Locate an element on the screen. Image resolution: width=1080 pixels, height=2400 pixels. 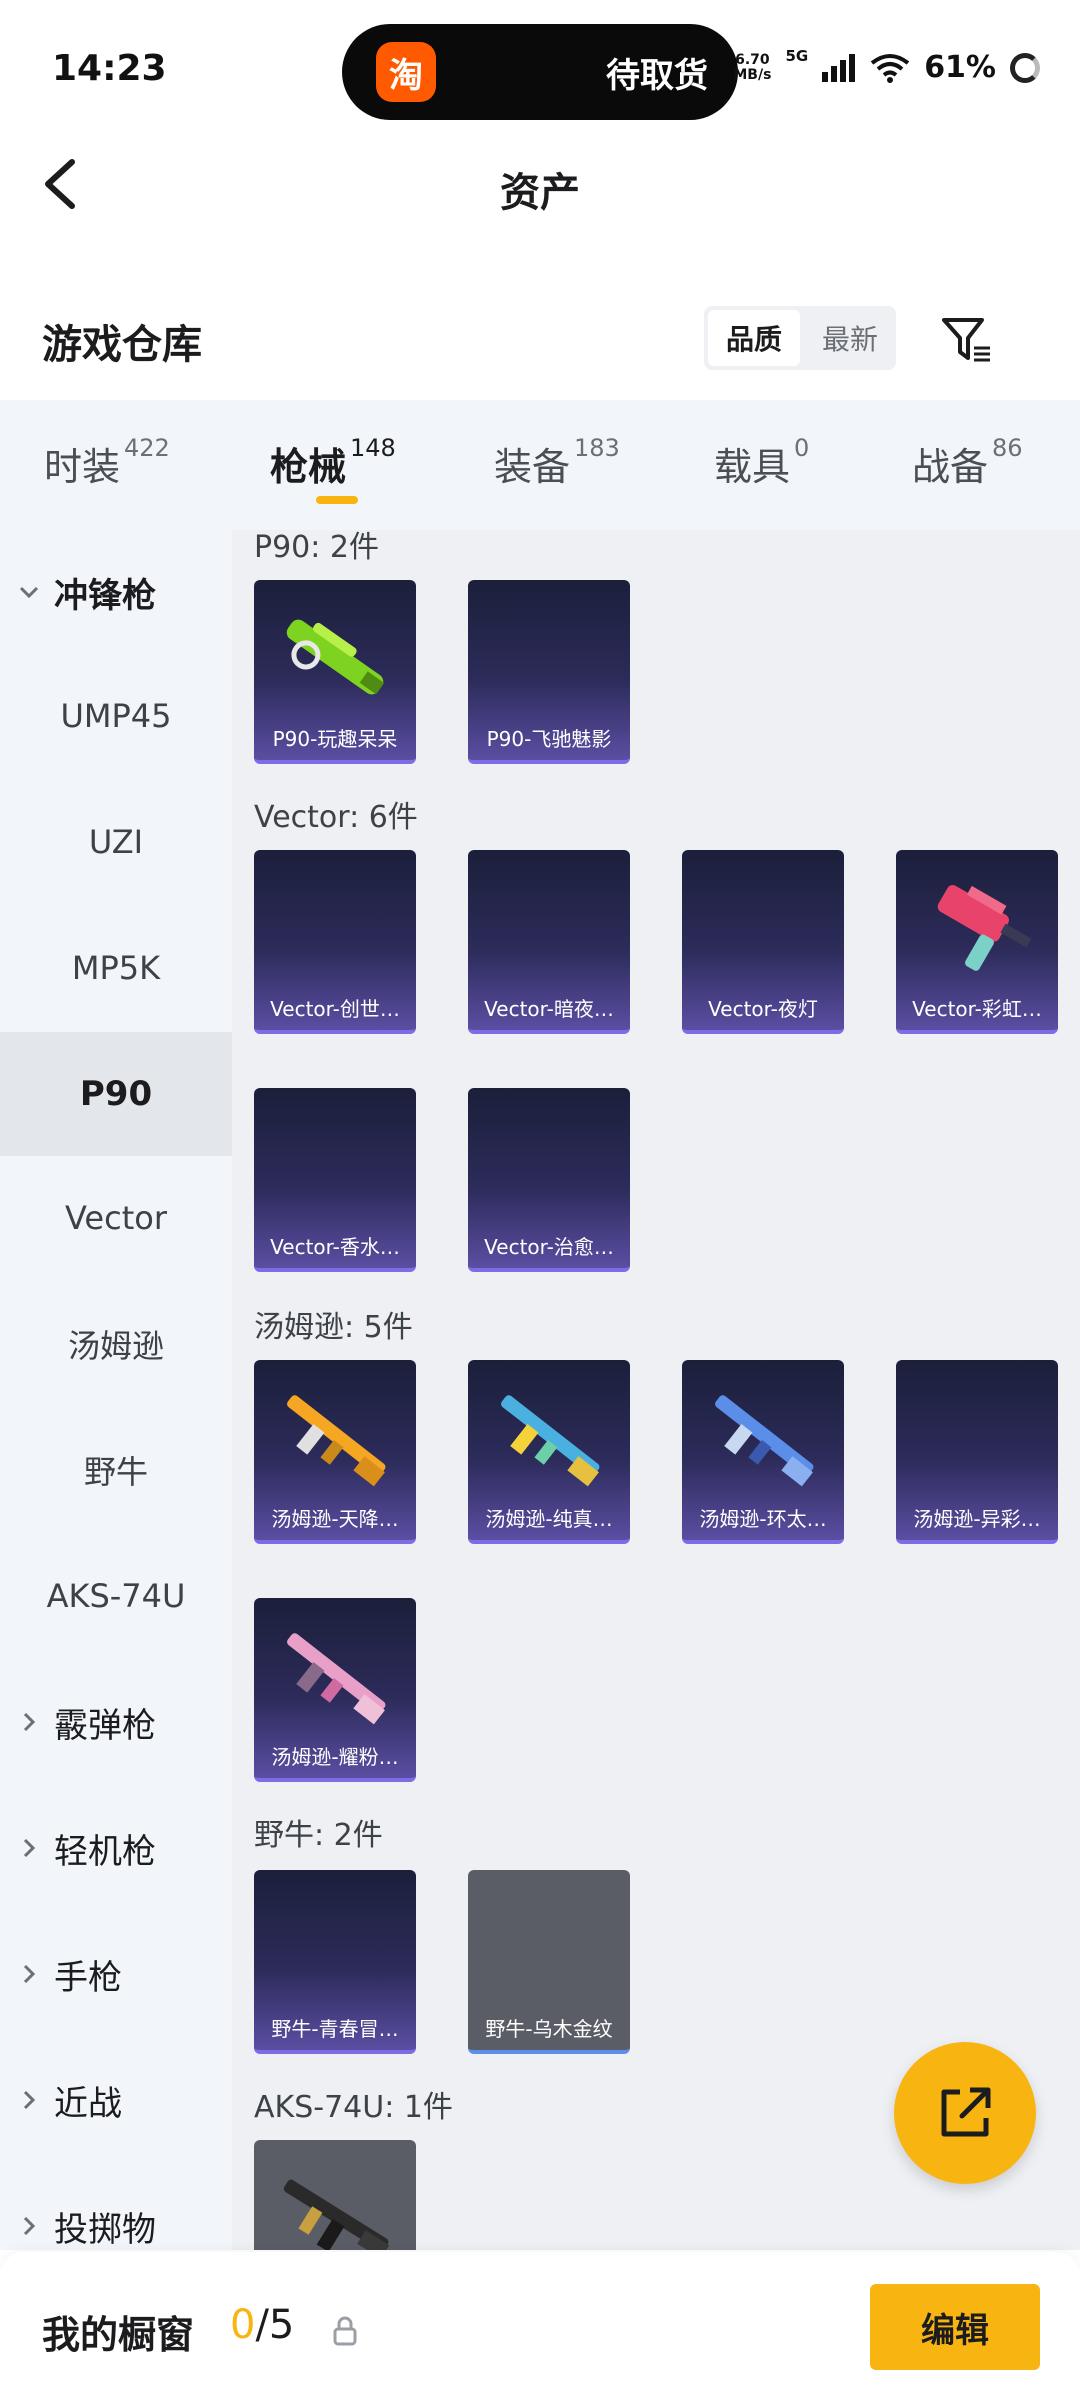
sidebar-item-label: 野牛 is located at coordinates (115, 1472).